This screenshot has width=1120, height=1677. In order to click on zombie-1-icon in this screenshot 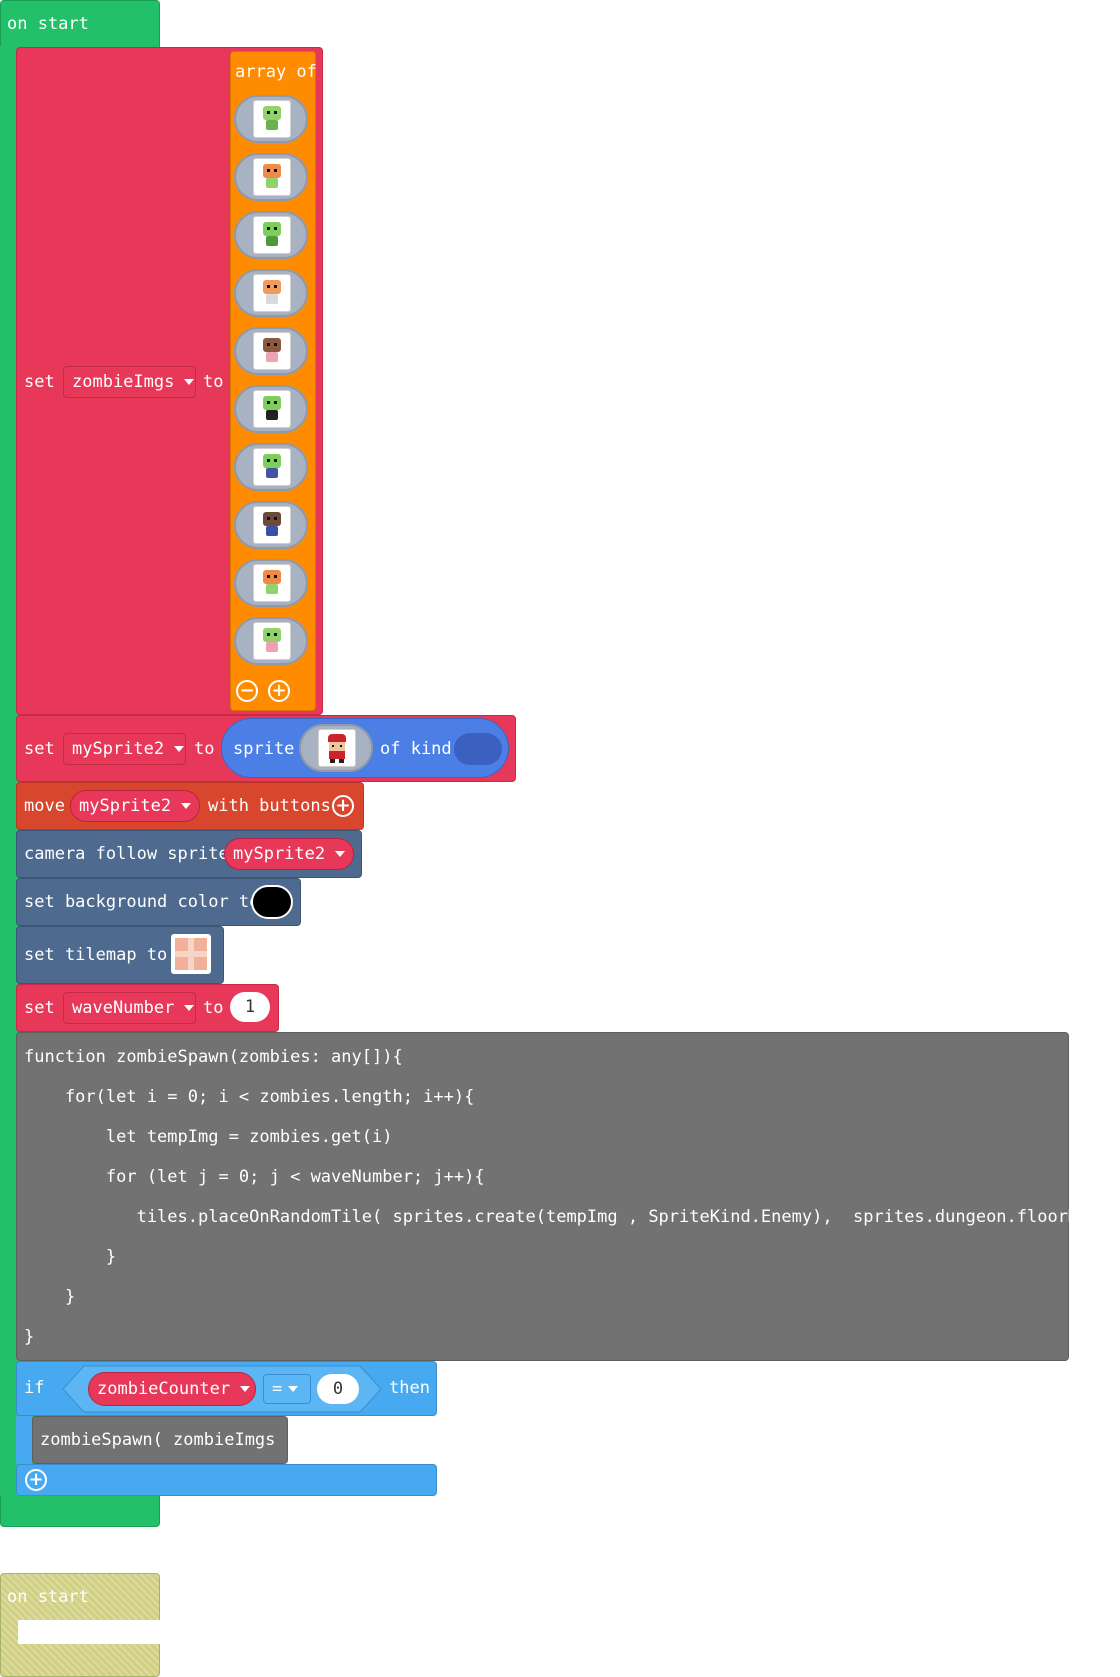, I will do `click(272, 119)`.